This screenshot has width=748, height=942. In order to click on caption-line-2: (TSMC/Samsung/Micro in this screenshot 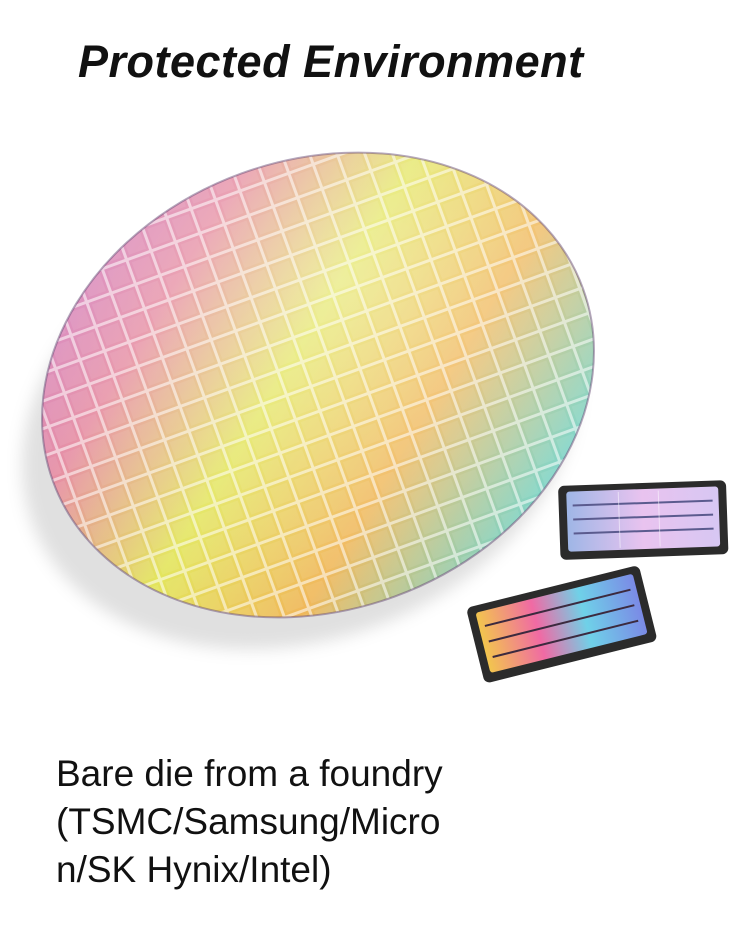, I will do `click(248, 821)`.